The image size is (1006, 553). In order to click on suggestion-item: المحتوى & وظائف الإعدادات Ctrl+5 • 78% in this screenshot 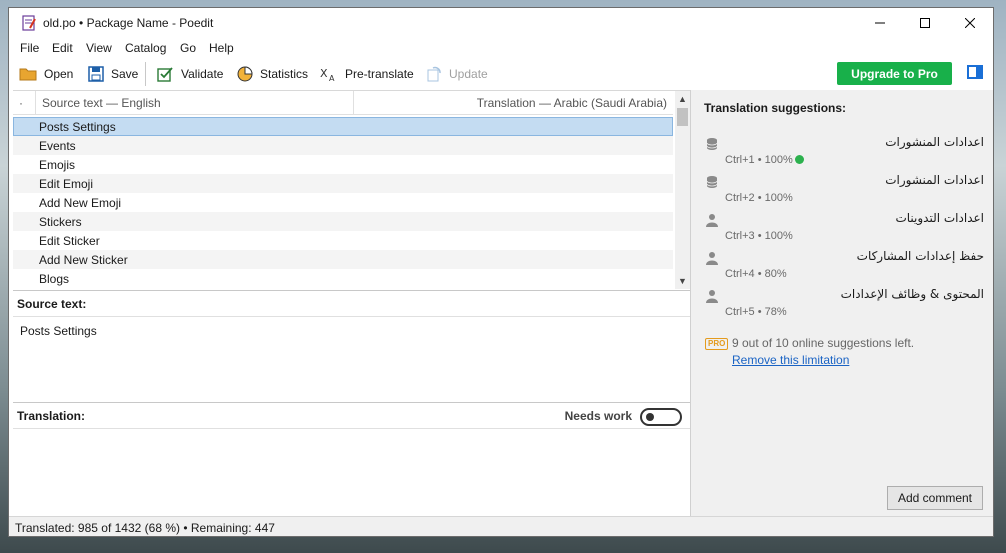, I will do `click(842, 302)`.